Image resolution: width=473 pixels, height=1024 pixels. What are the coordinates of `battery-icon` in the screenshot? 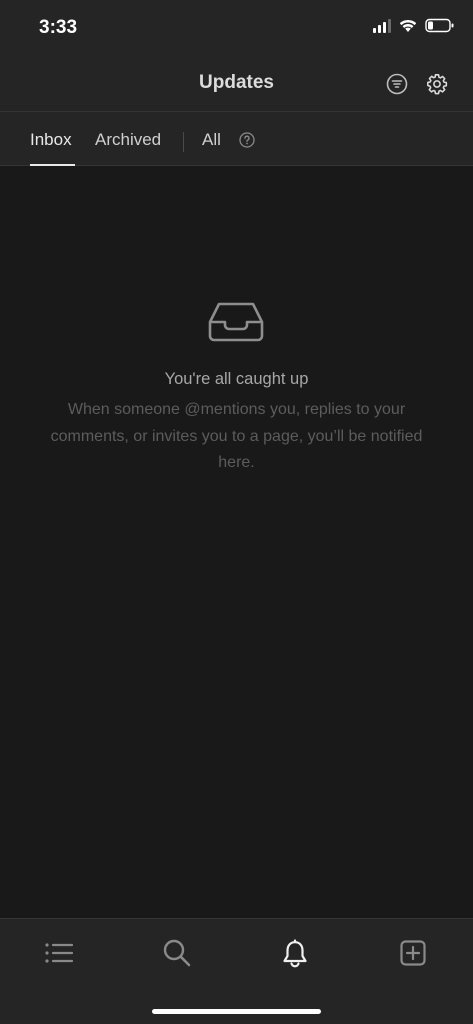 It's located at (439, 25).